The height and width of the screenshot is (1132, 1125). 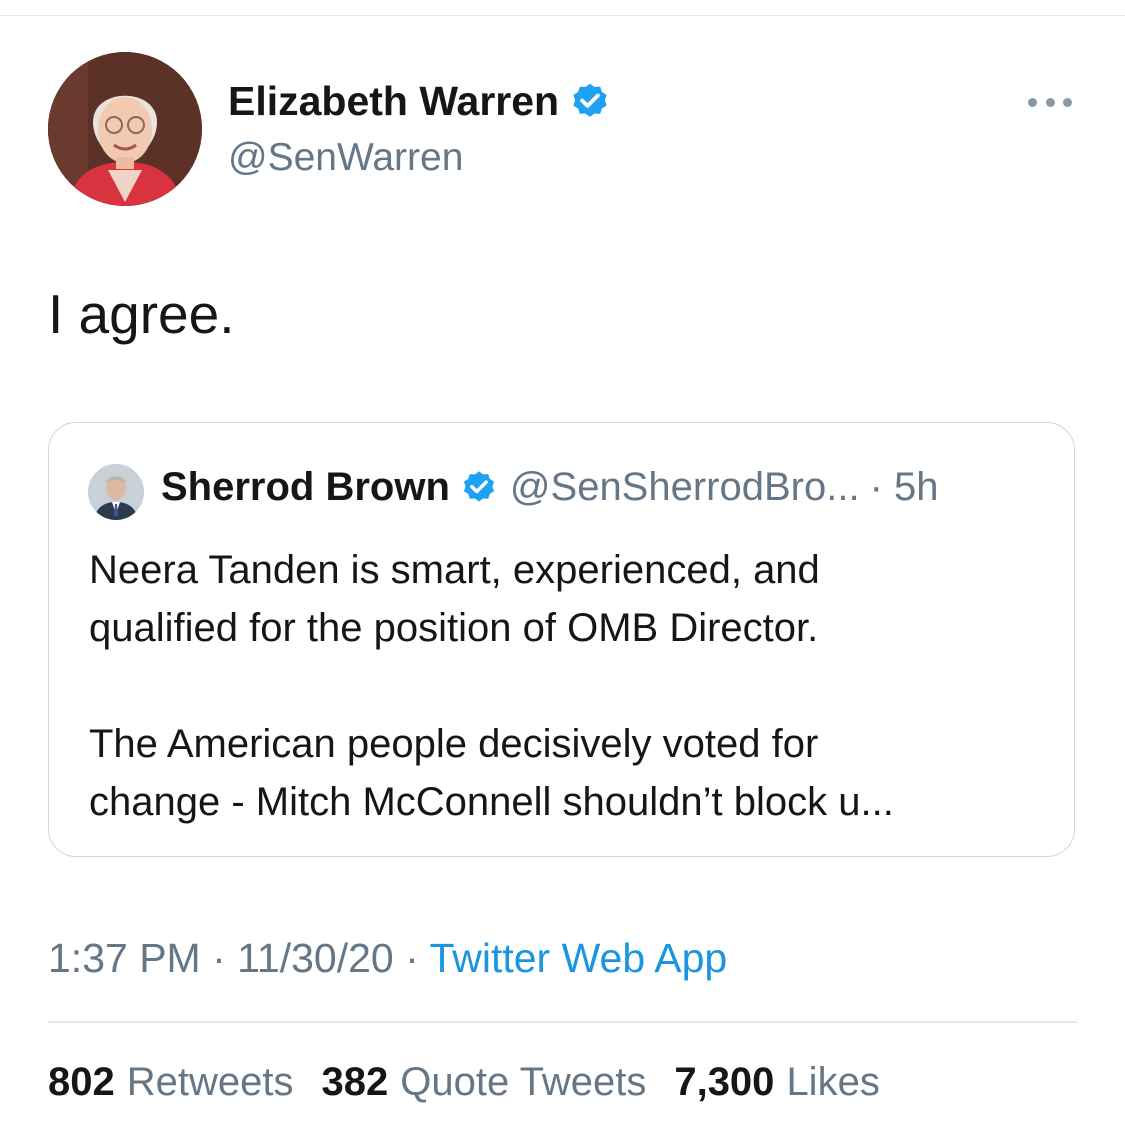 I want to click on author-avatar-image, so click(x=125, y=129).